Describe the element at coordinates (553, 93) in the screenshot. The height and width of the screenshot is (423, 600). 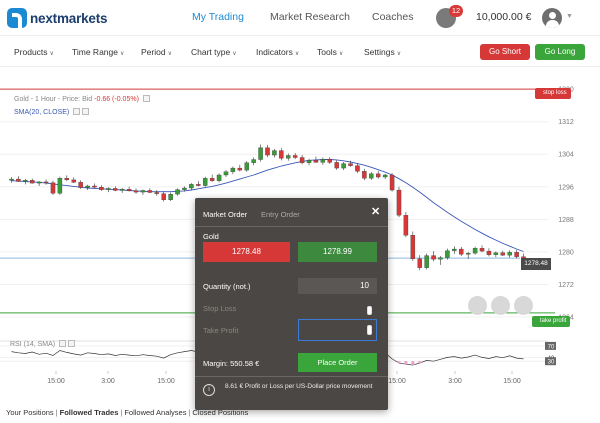
I see `stop-loss-tag: stop loss` at that location.